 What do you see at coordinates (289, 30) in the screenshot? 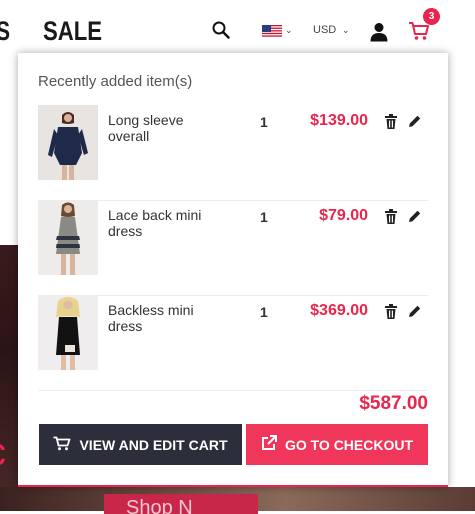
I see `language-chevron-down-icon: ⌄` at bounding box center [289, 30].